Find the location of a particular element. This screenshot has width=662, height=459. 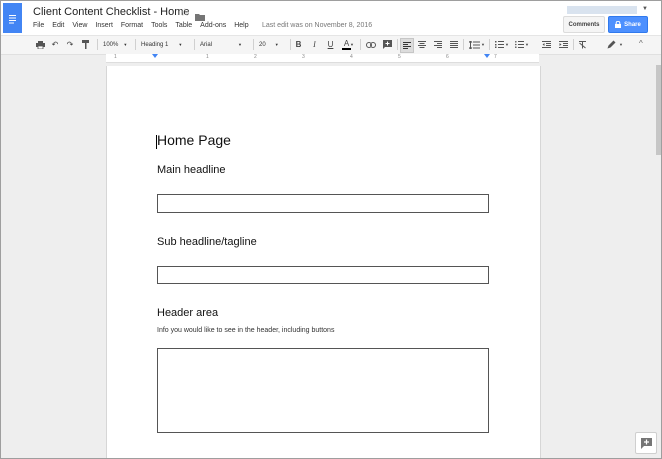

lock-icon is located at coordinates (618, 24).